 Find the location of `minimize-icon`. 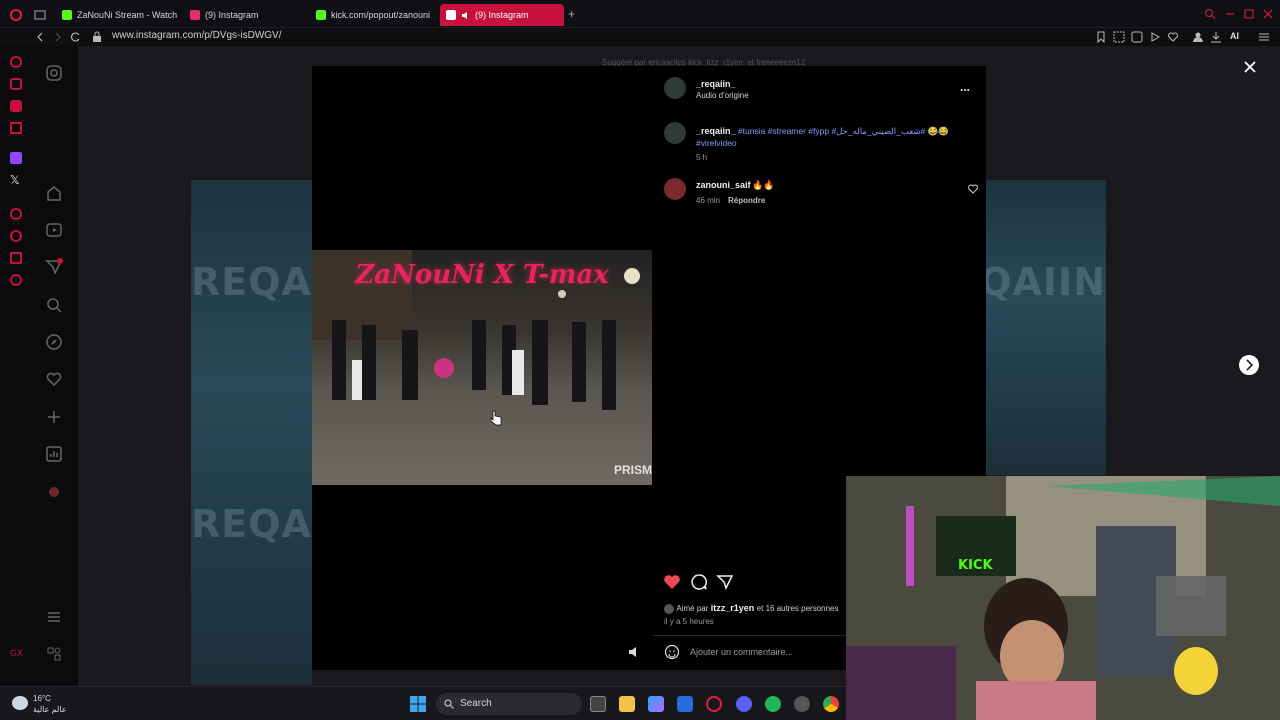

minimize-icon is located at coordinates (1230, 14).